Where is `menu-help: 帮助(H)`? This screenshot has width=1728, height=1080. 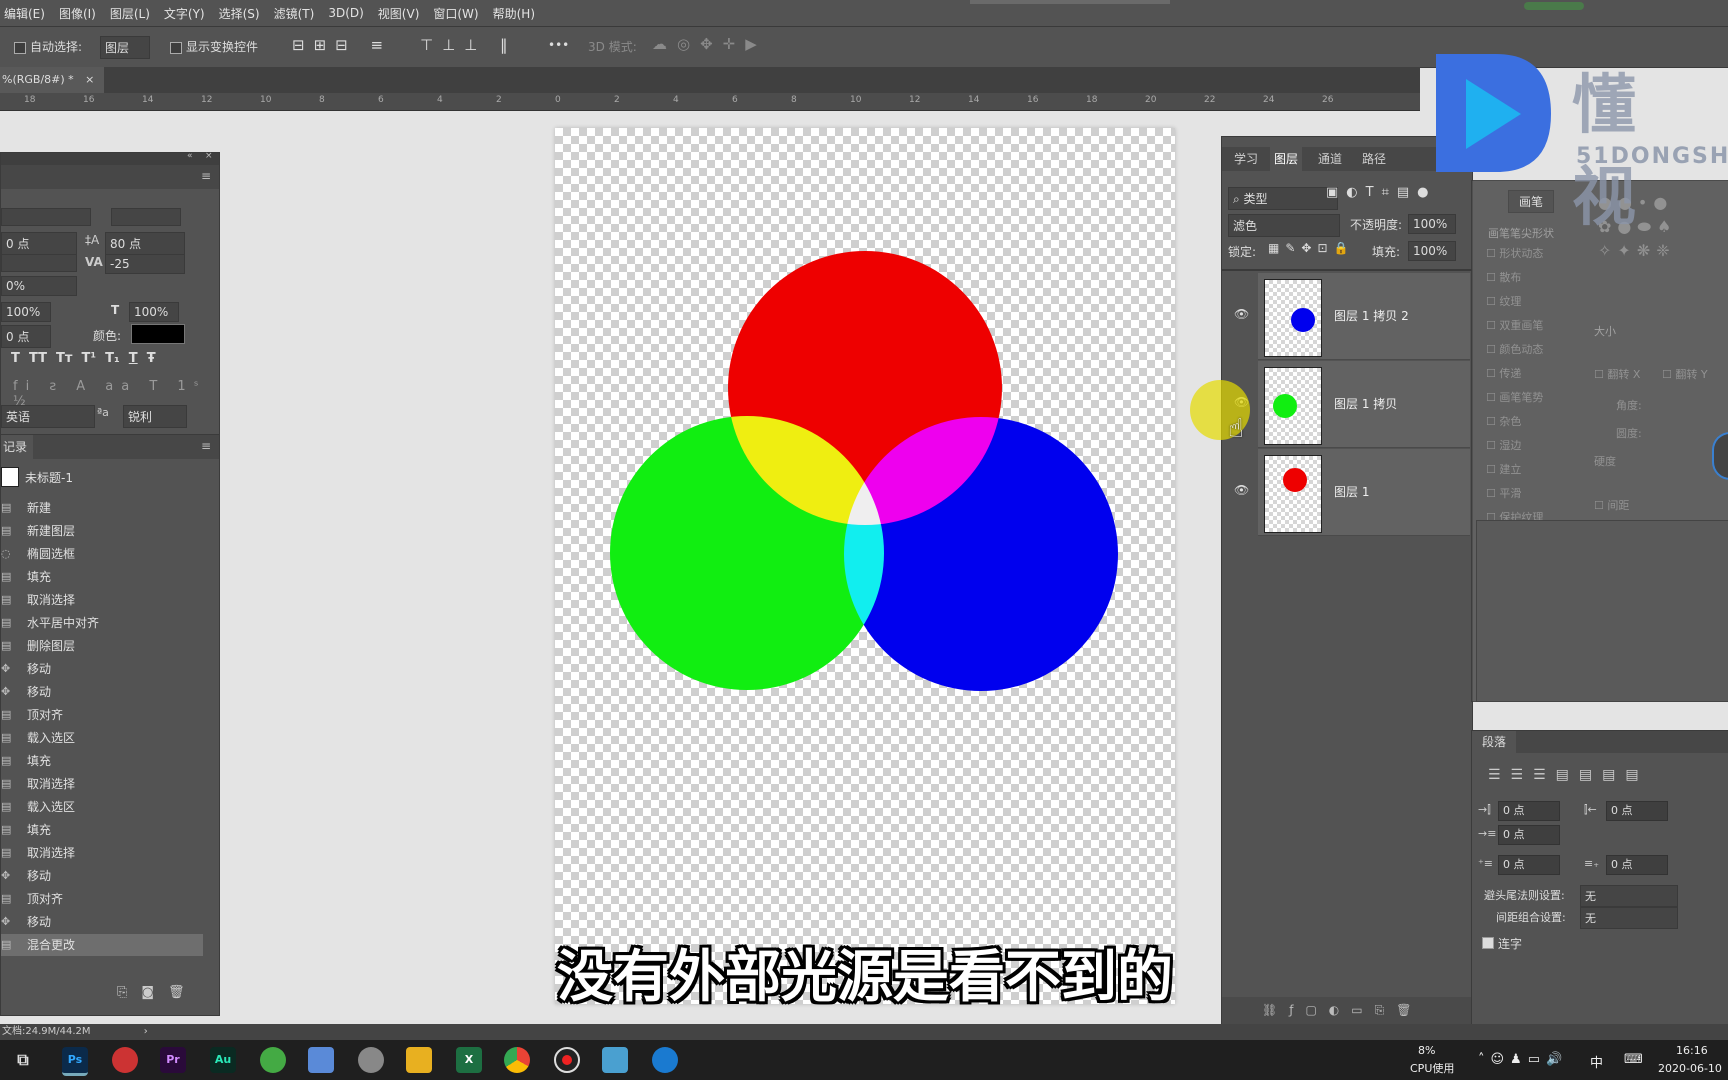
menu-help: 帮助(H) is located at coordinates (517, 13).